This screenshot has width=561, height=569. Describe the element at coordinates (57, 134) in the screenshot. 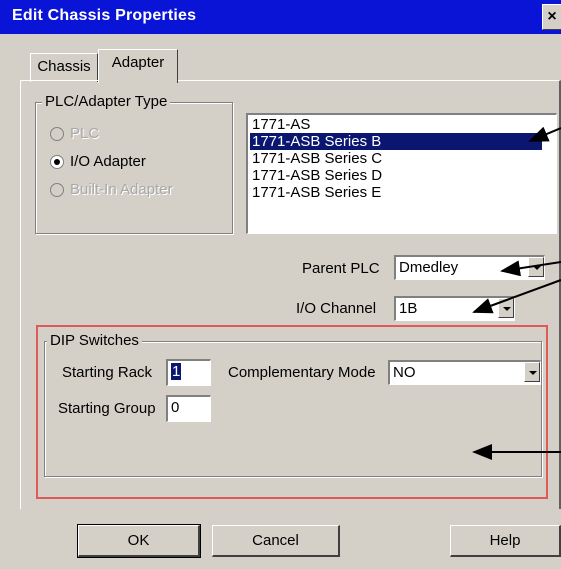

I see `radio-plc-indicator` at that location.